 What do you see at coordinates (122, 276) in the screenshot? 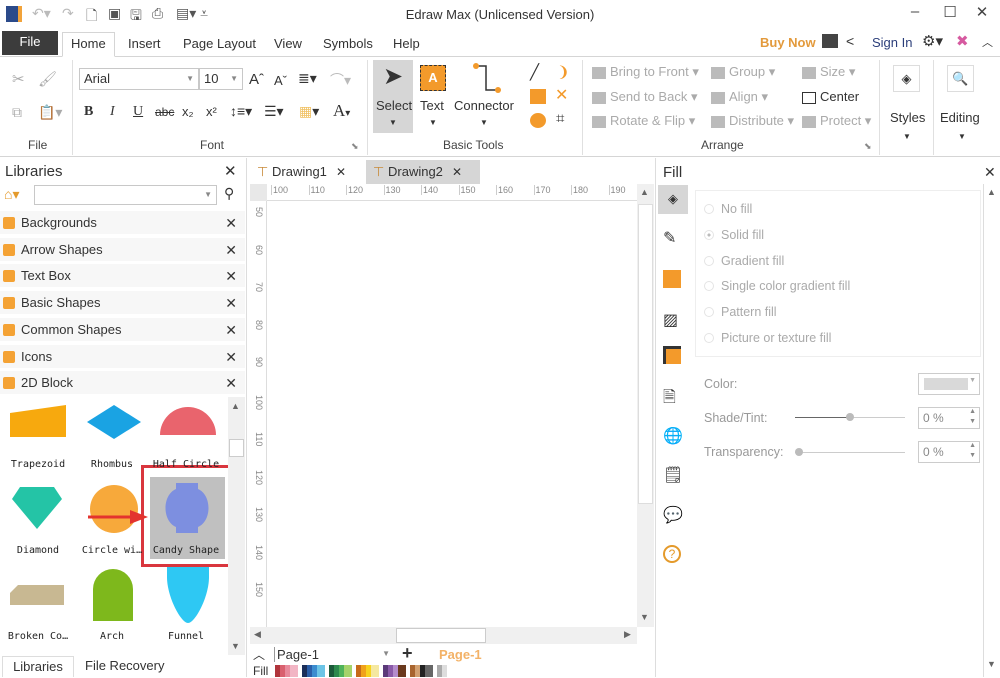
I see `library-text-box: Text Box ✕` at bounding box center [122, 276].